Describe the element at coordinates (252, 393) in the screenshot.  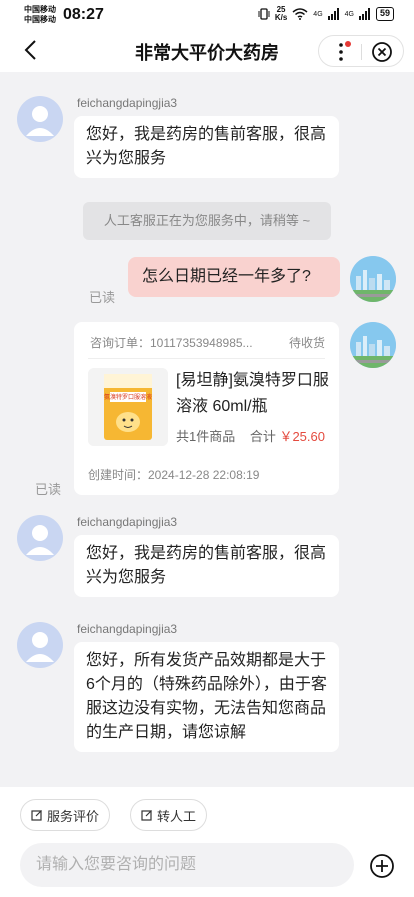
I see `product-name: [易坦静]氨溴特罗口服溶液 60ml/瓶` at that location.